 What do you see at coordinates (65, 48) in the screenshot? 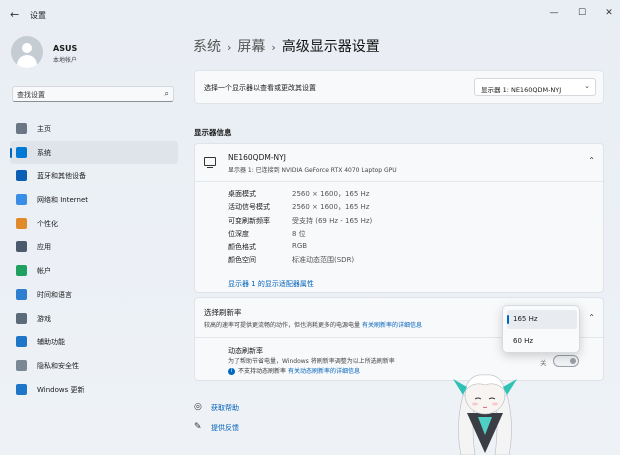
I see `user-name: ASUS` at bounding box center [65, 48].